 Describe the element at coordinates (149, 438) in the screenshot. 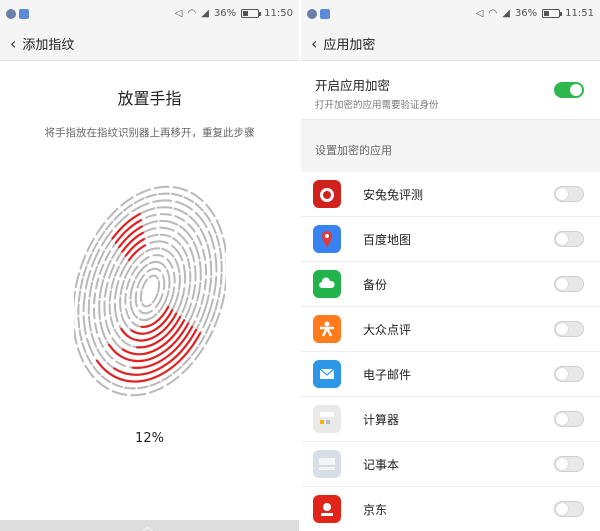

I see `progress-percent: 12%` at that location.